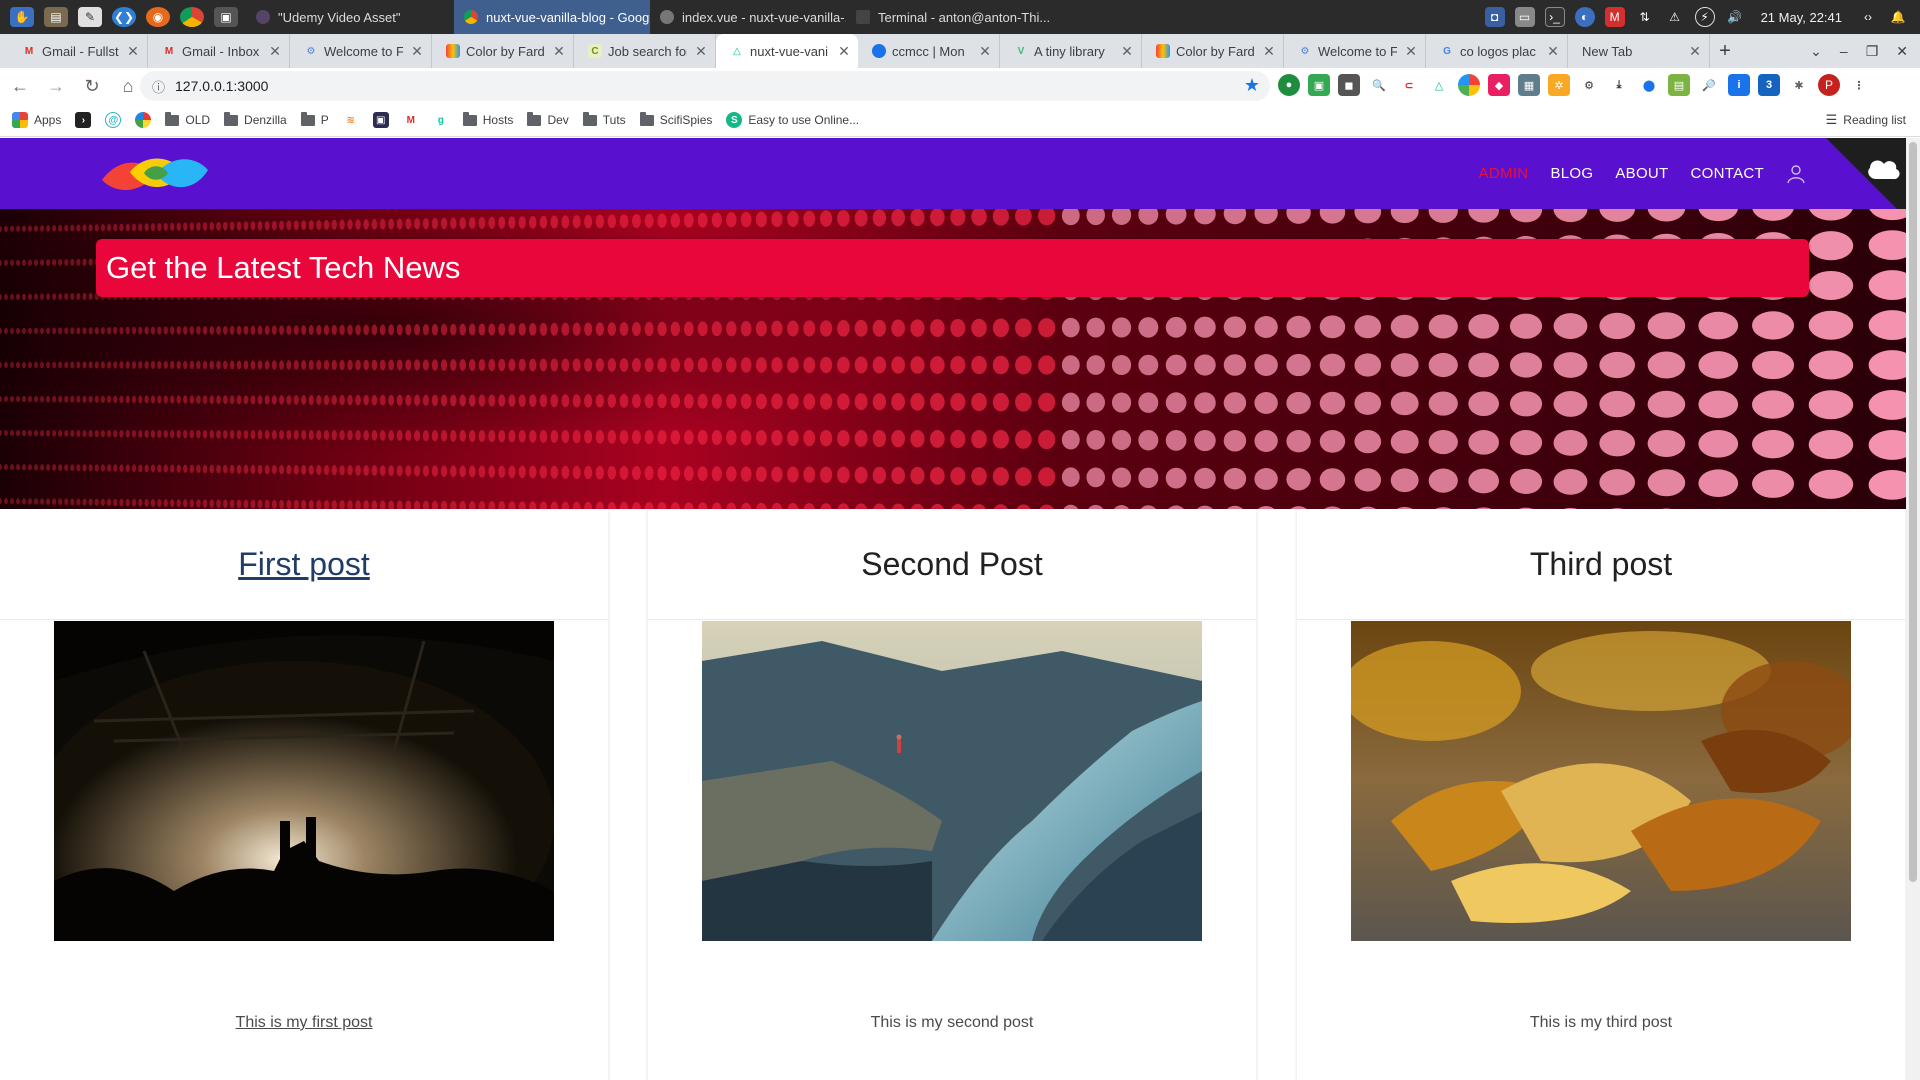 Image resolution: width=1920 pixels, height=1080 pixels. What do you see at coordinates (929, 51) in the screenshot?
I see `tab-ccmcc: ccmcc | Mon ✕` at bounding box center [929, 51].